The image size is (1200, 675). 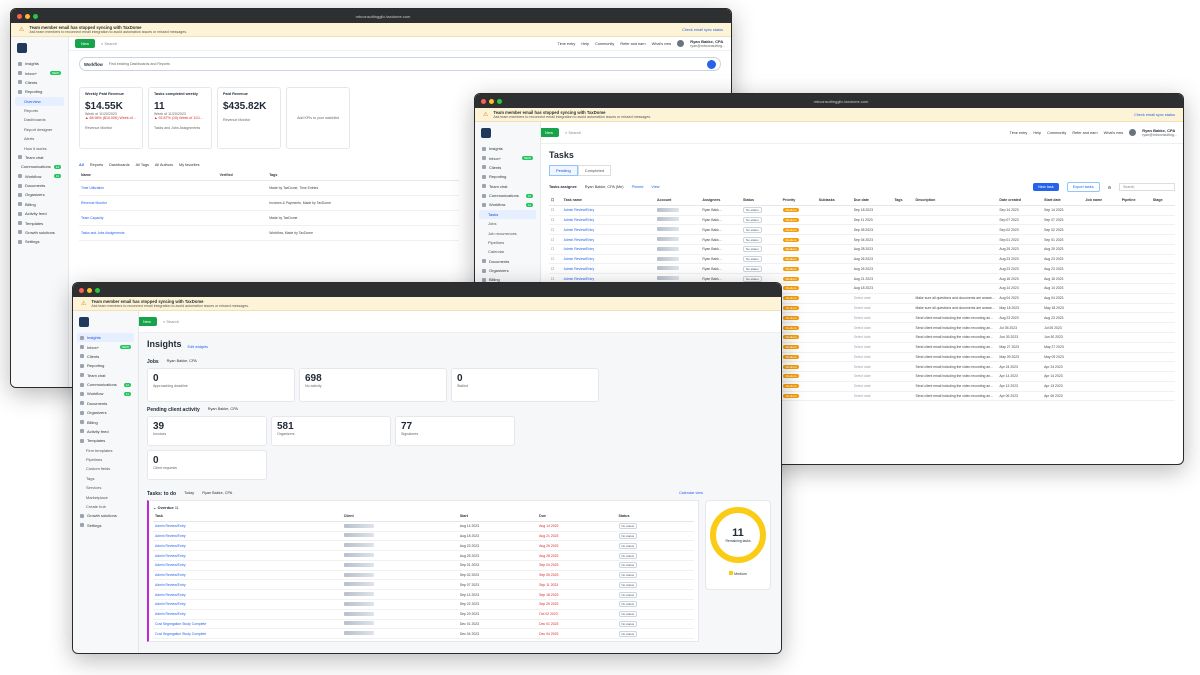 What do you see at coordinates (1109, 187) in the screenshot?
I see `gear-icon: ⚙` at bounding box center [1109, 187].